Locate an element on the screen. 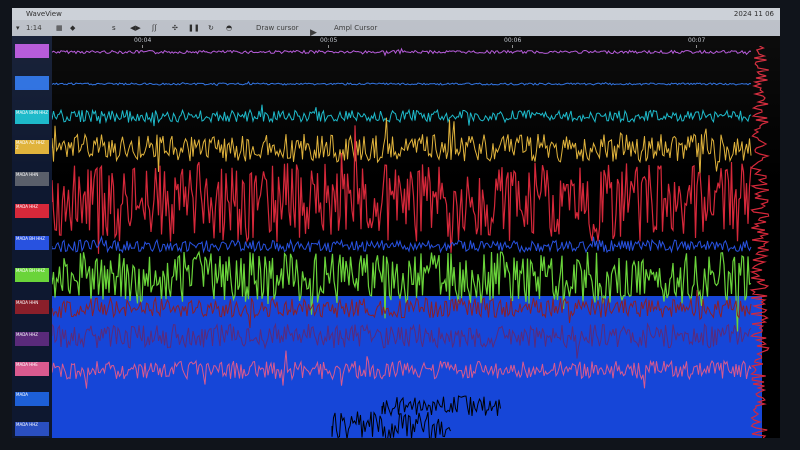  seek-icon: ◀▶ is located at coordinates (135, 28).